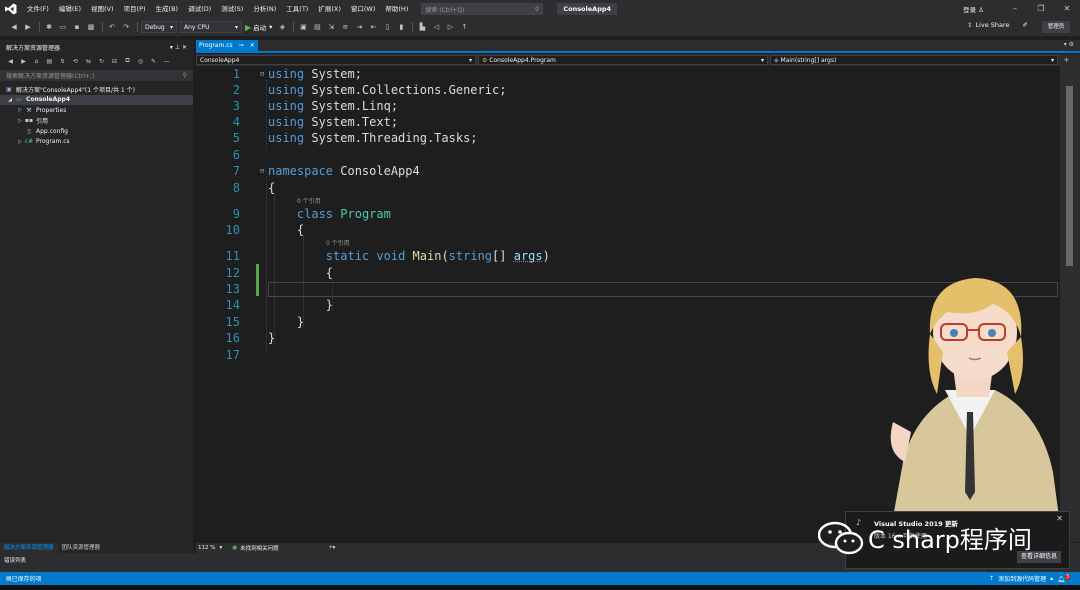  I want to click on show-all-icon: ⧉, so click(127, 61).